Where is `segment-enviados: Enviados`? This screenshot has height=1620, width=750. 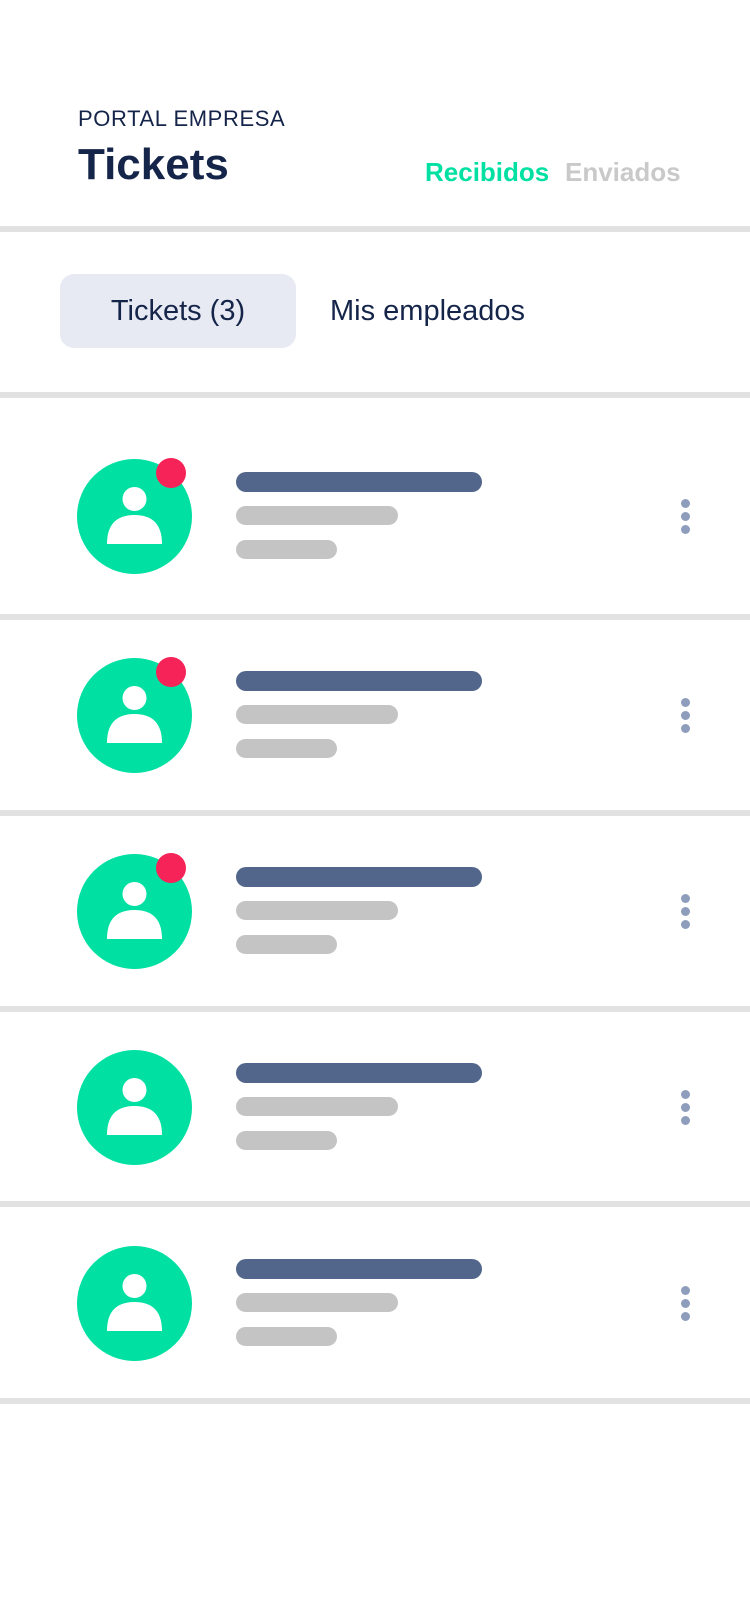
segment-enviados: Enviados is located at coordinates (623, 172).